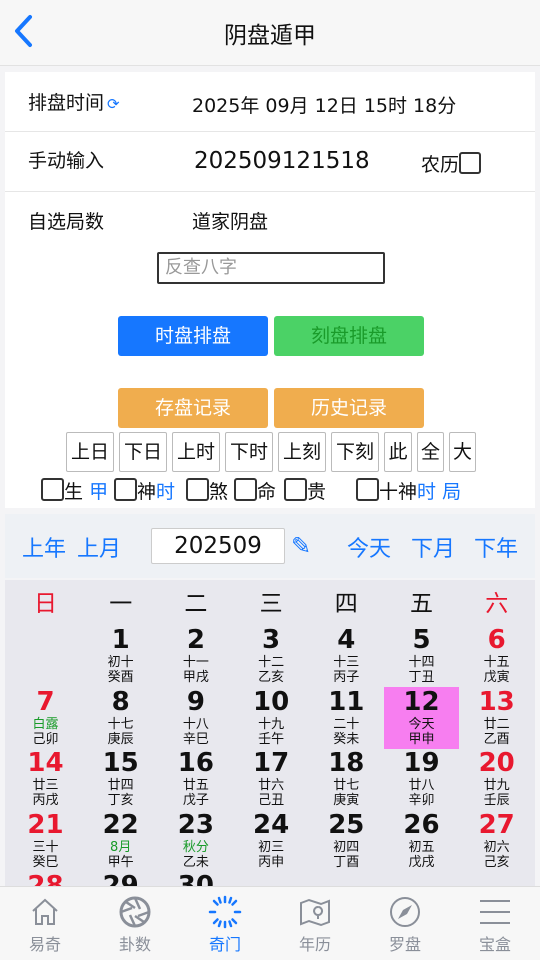  I want to click on calendar-day-today: 12 今天 甲申, so click(421, 717).